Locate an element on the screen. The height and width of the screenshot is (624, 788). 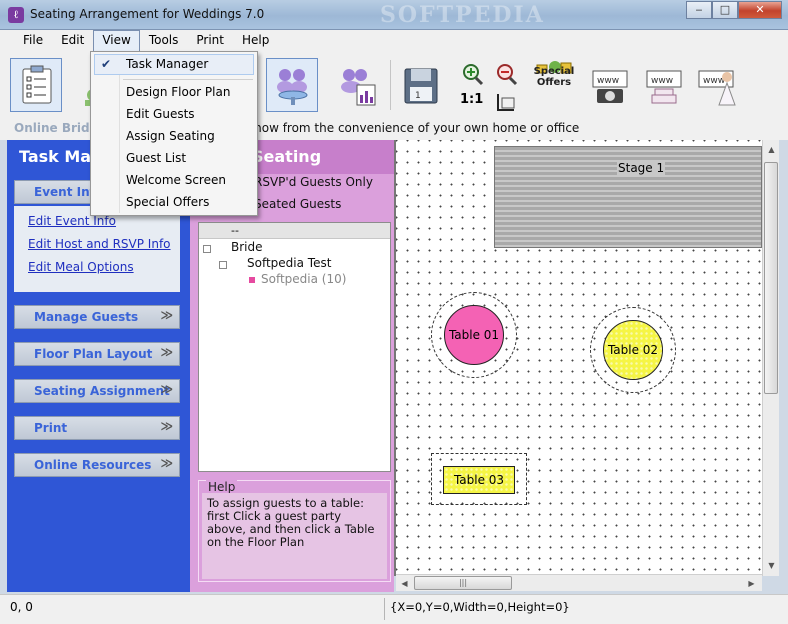
window-title: Seating Arrangement for Weddings 7.0 is located at coordinates (147, 14).